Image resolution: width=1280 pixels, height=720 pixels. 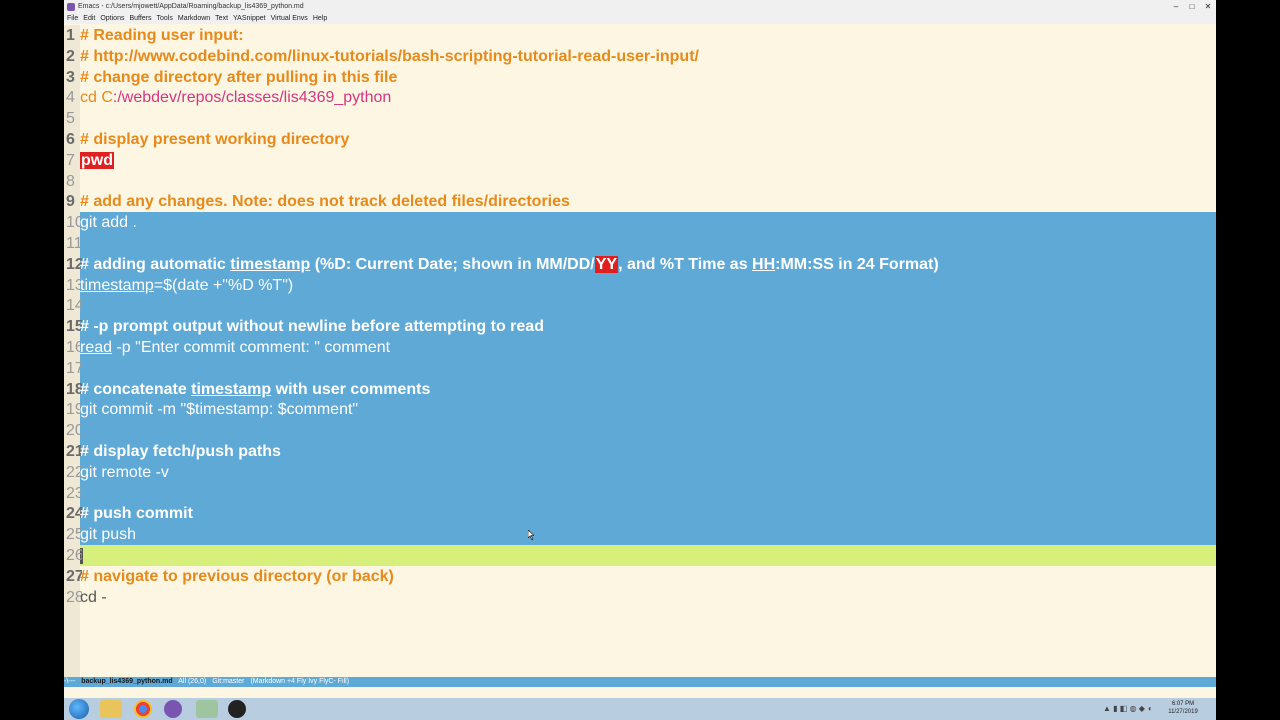 I want to click on line-text: git commit -m "$timestamp: $comment", so click(x=219, y=409).